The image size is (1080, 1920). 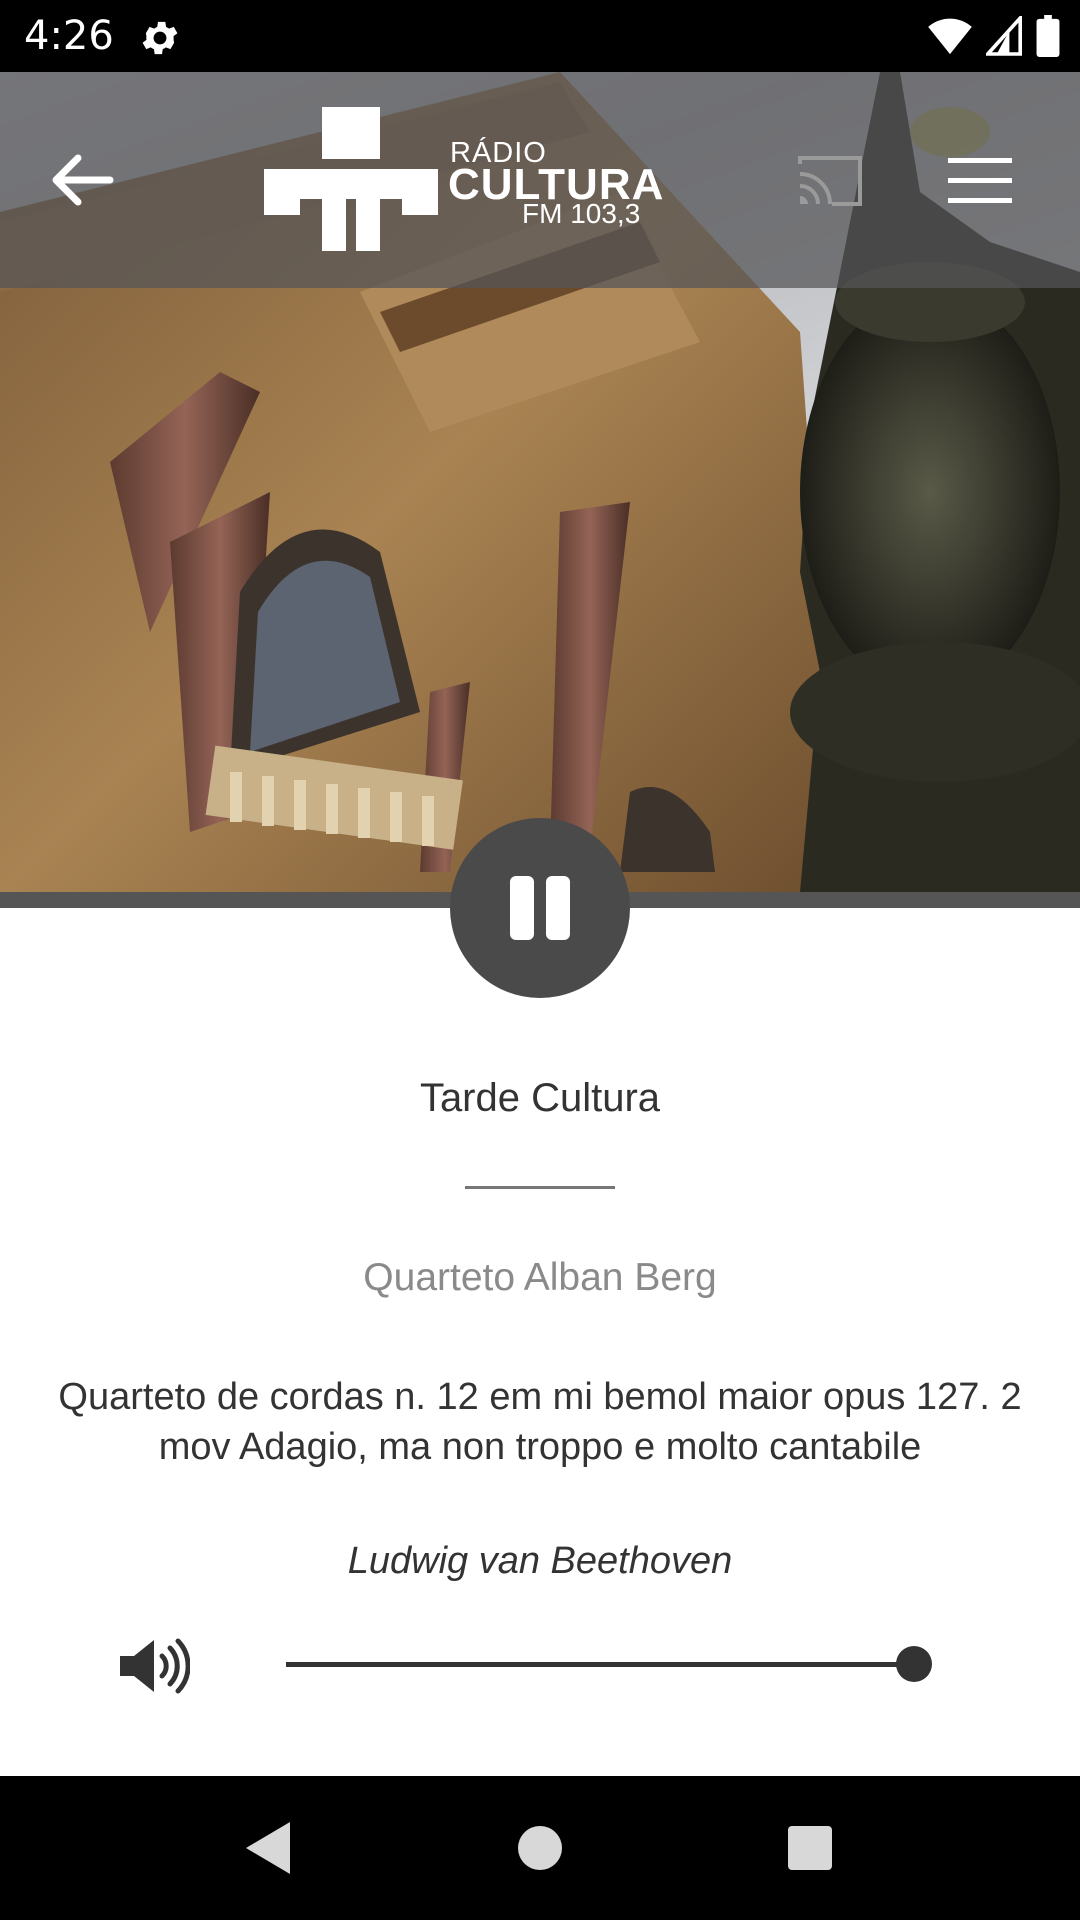 I want to click on nav-home-icon, so click(x=540, y=1848).